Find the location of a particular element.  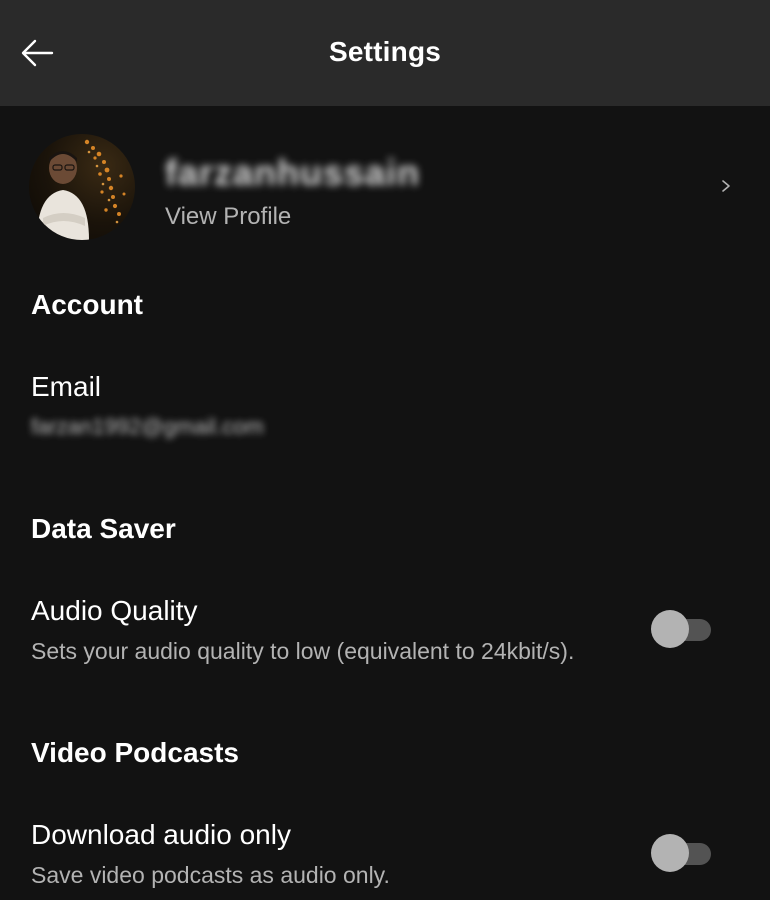

download-audio-only-toggle is located at coordinates (682, 853).